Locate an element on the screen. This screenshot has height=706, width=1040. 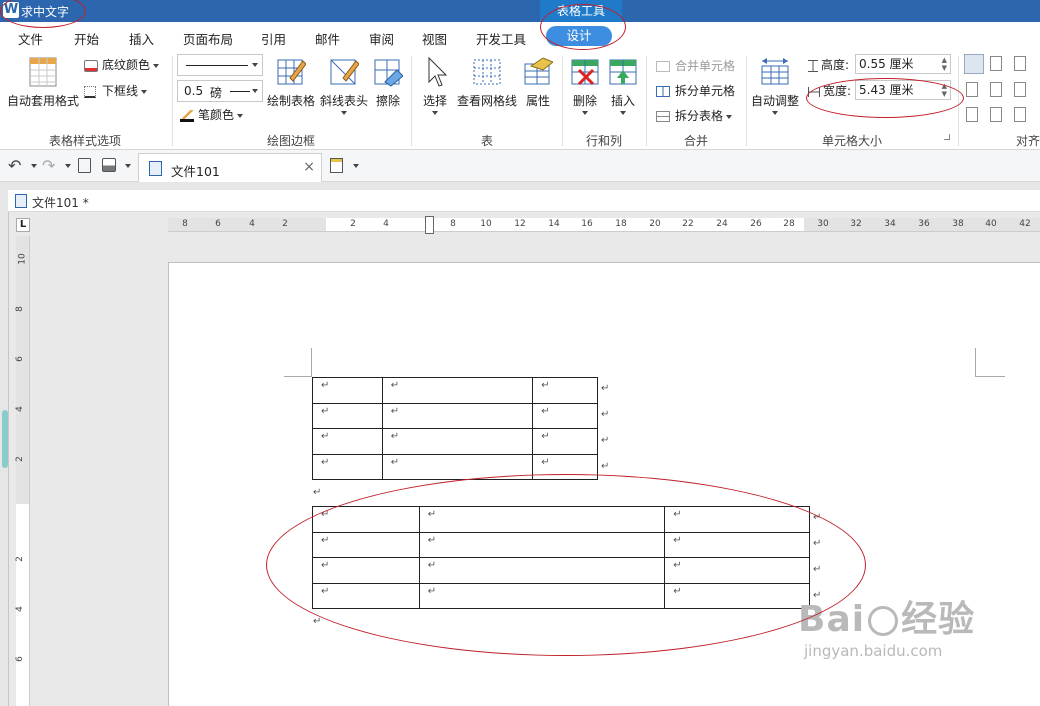
row-end-mark: ↵ is located at coordinates (817, 517).